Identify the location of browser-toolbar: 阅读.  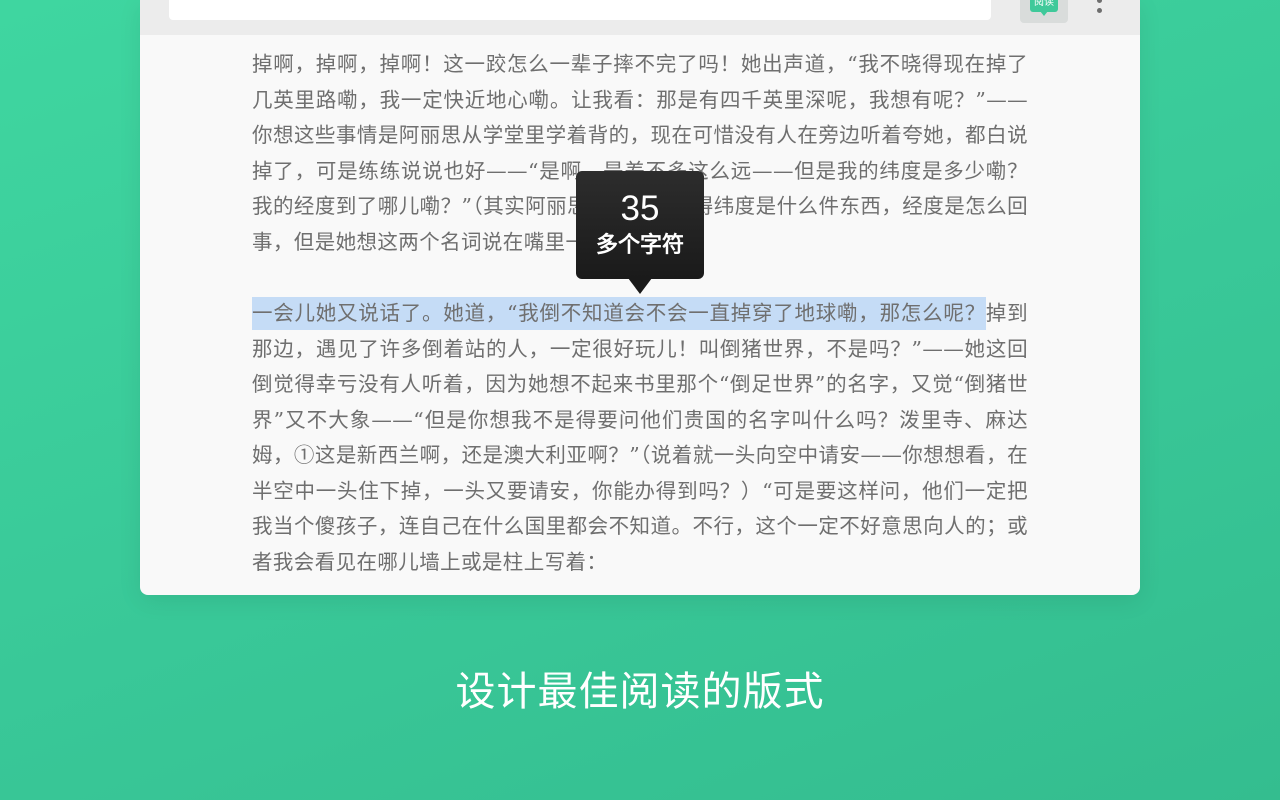
(640, 17).